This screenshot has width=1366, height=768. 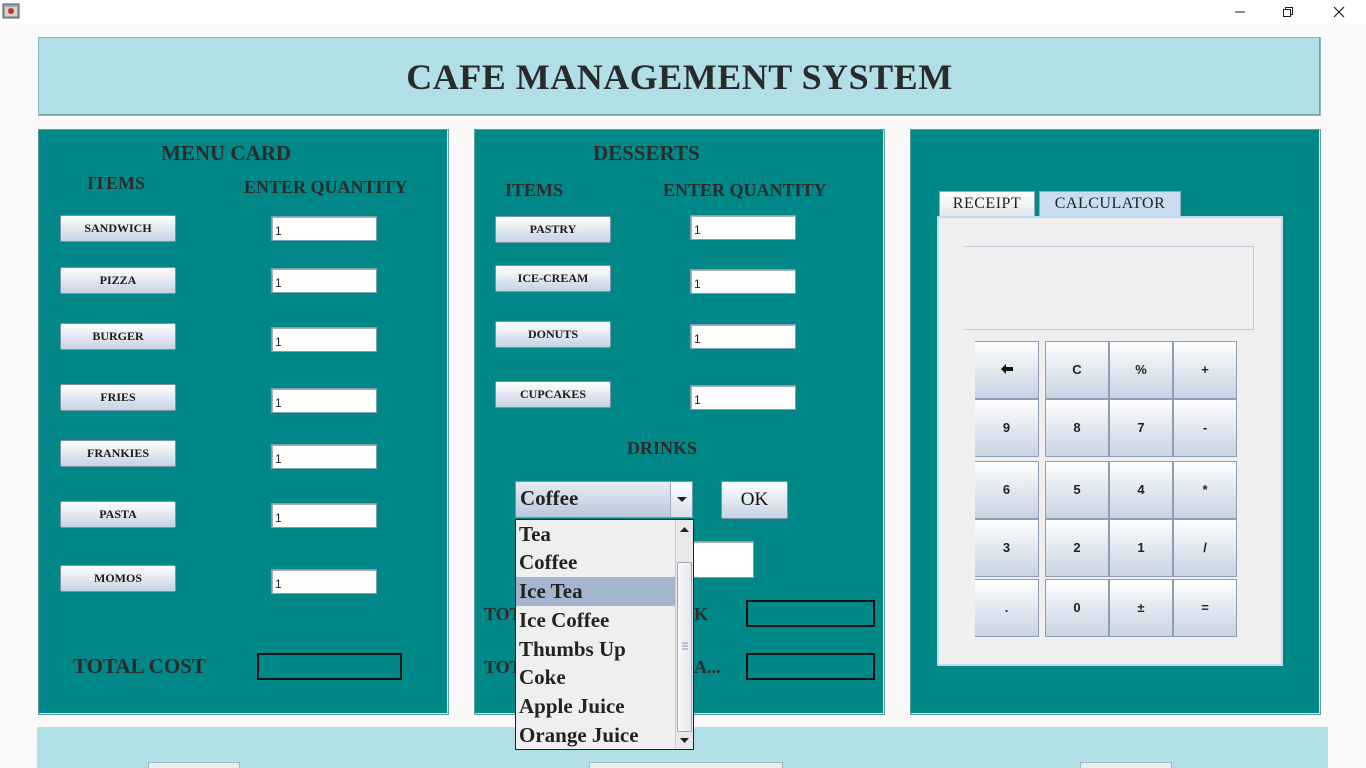 I want to click on momos-qty-input: 1, so click(x=324, y=581).